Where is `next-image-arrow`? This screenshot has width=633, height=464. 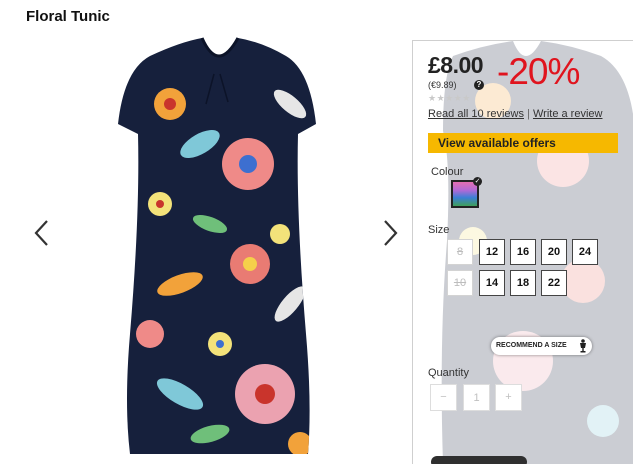 next-image-arrow is located at coordinates (390, 233).